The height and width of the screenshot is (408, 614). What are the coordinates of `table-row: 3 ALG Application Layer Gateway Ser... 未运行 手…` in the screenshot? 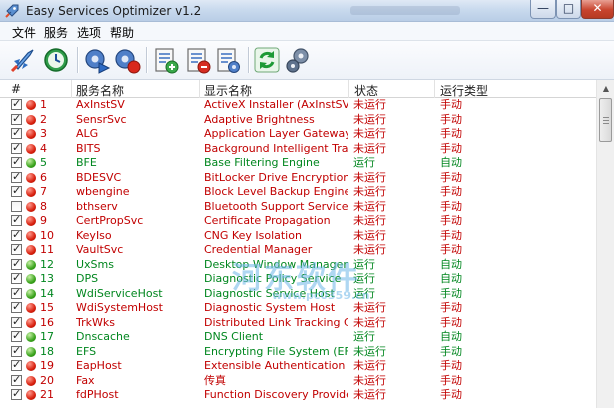 It's located at (298, 134).